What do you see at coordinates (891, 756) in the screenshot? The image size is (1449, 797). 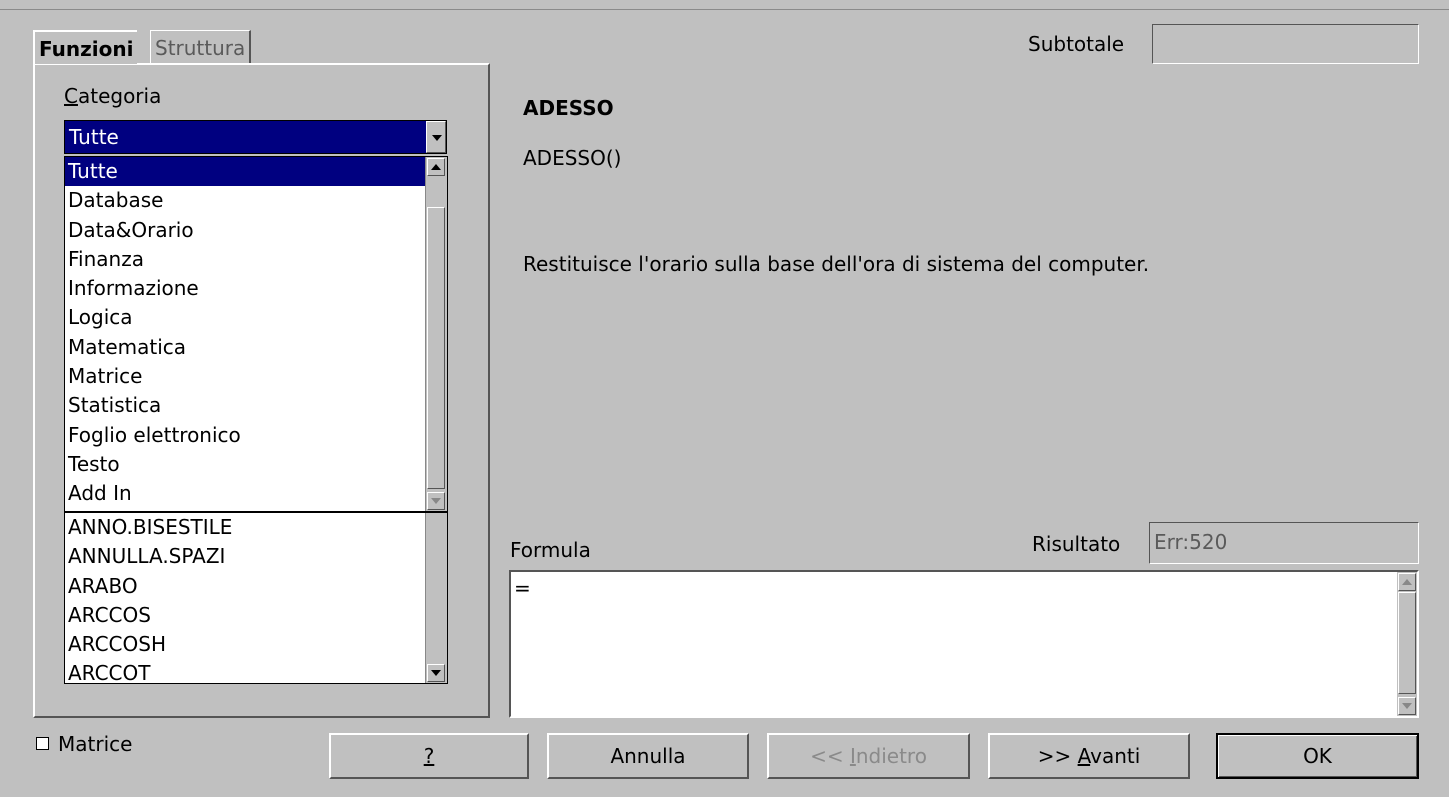 I see `back-button-rest: ndietro` at bounding box center [891, 756].